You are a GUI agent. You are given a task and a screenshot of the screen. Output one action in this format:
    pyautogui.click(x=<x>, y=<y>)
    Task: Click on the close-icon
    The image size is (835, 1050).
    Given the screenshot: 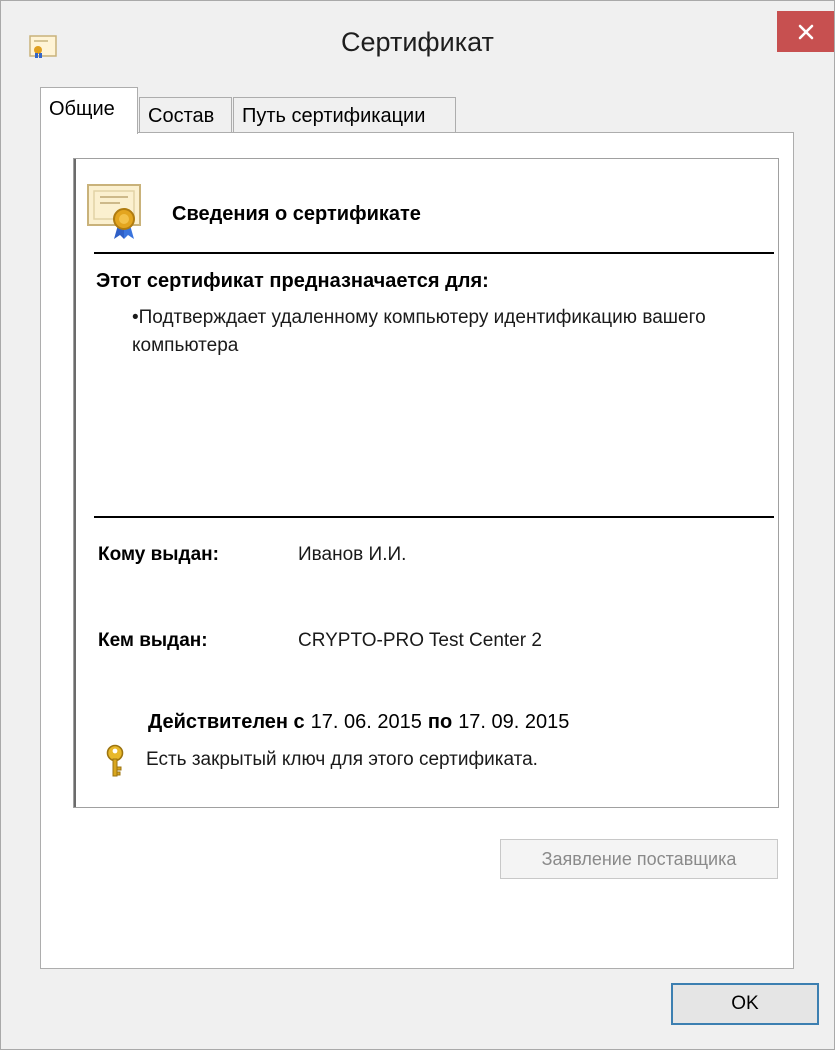 What is the action you would take?
    pyautogui.click(x=805, y=31)
    